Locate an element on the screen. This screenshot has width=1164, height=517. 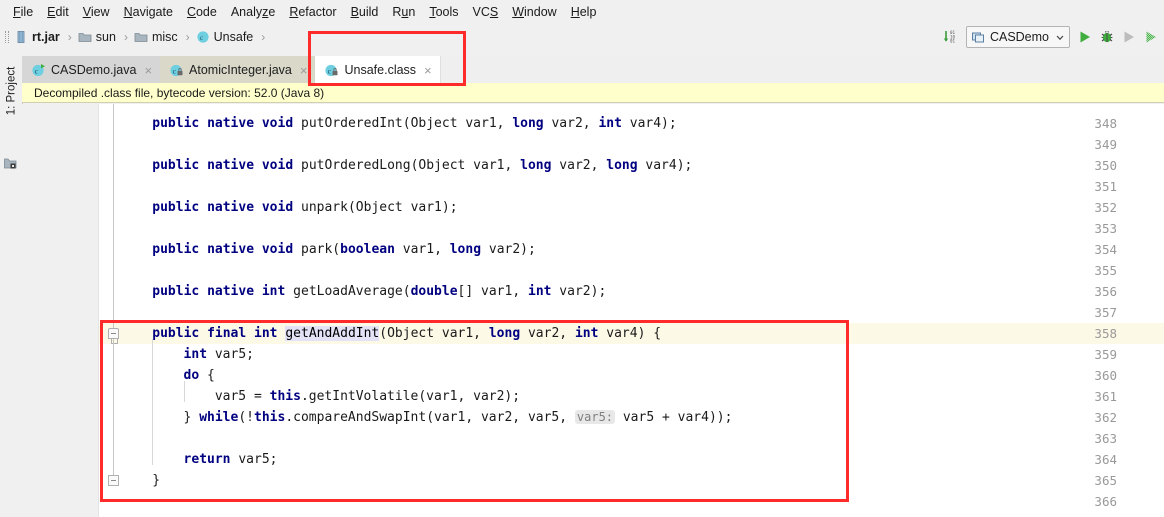
code-token: boolean is located at coordinates (367, 249).